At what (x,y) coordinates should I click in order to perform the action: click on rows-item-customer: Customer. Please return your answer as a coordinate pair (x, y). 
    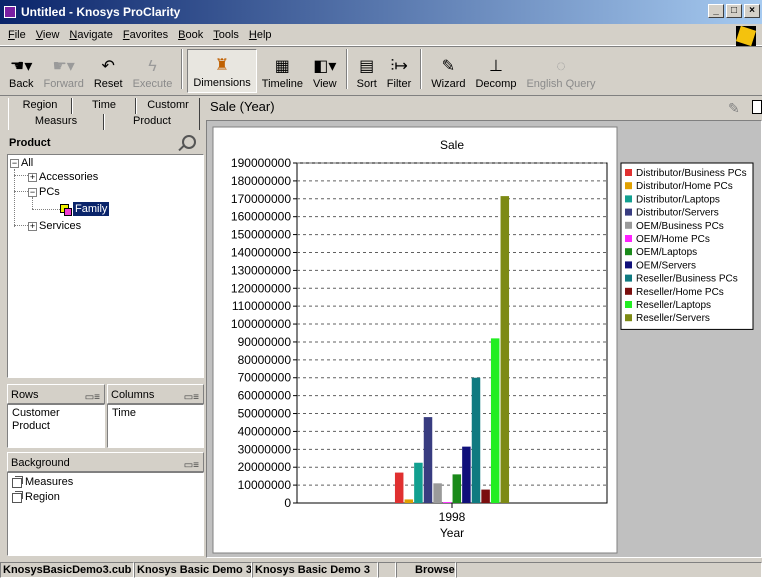
    Looking at the image, I should click on (56, 413).